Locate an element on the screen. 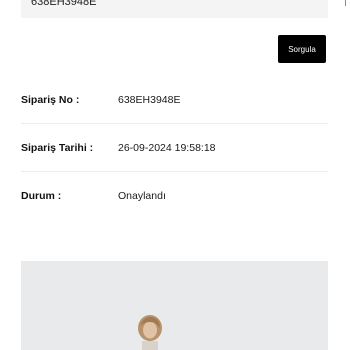  product-model-icon is located at coordinates (150, 332).